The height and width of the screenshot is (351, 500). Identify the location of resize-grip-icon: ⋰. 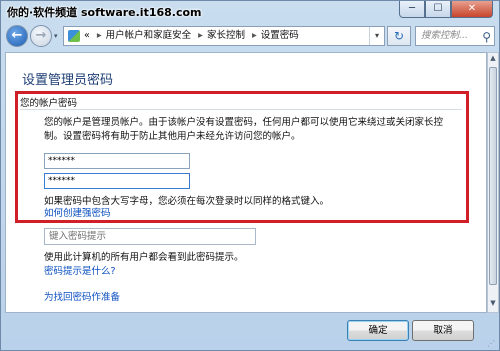
(492, 344).